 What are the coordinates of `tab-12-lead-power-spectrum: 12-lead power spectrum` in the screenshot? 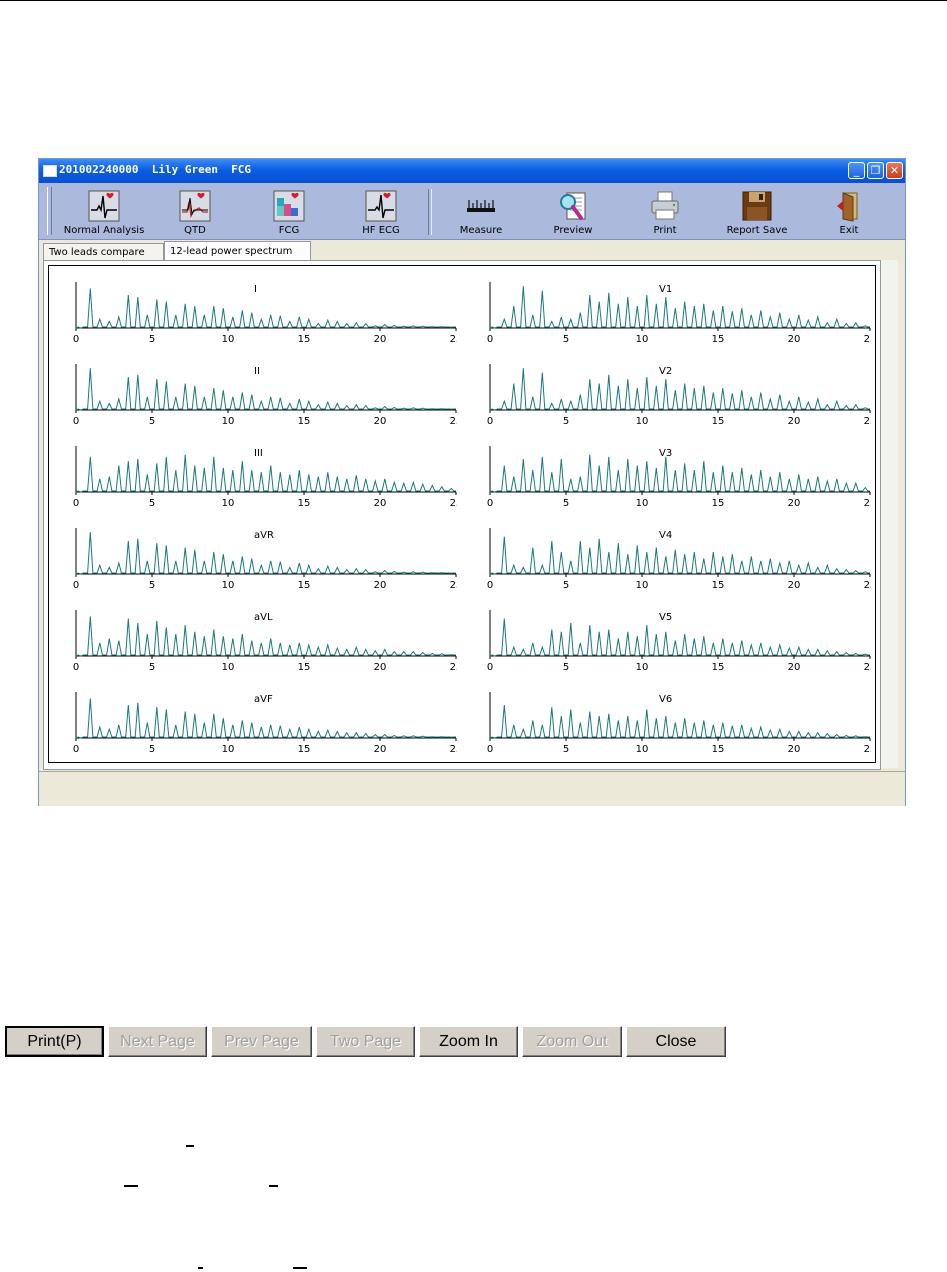 It's located at (237, 251).